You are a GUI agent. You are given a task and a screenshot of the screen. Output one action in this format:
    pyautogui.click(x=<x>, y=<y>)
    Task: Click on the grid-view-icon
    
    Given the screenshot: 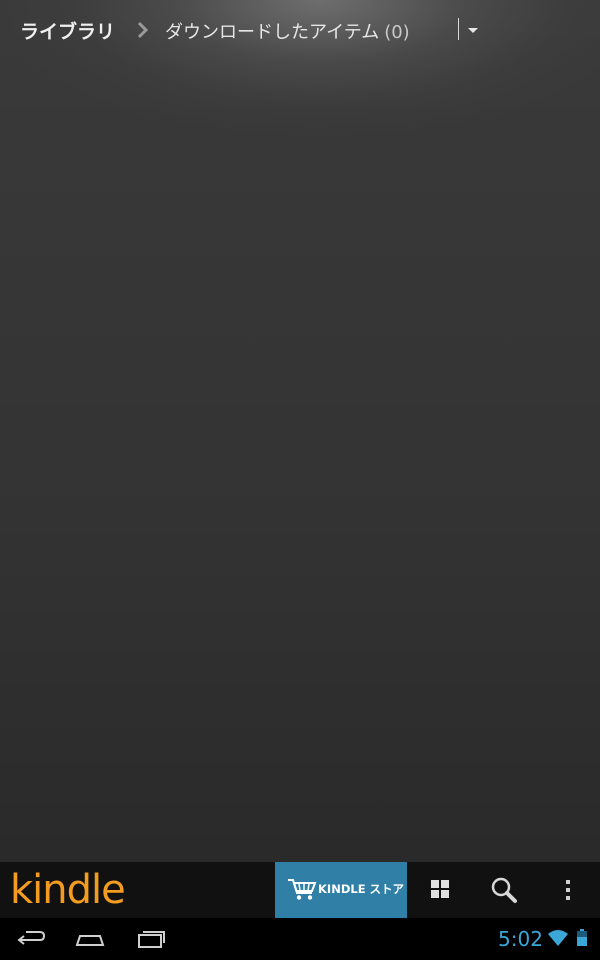 What is the action you would take?
    pyautogui.click(x=440, y=889)
    